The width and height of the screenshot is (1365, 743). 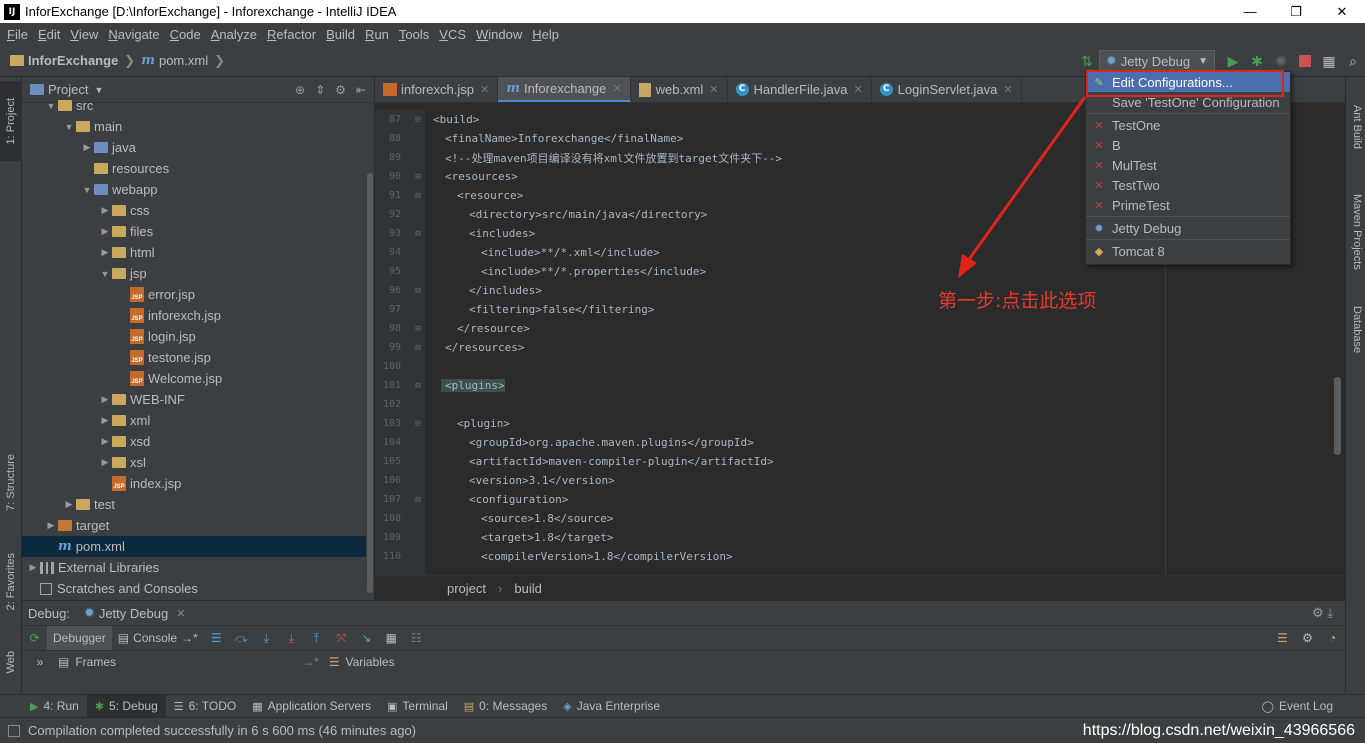 What do you see at coordinates (1188, 185) in the screenshot?
I see `dropdown-item: ✕ TestTwo` at bounding box center [1188, 185].